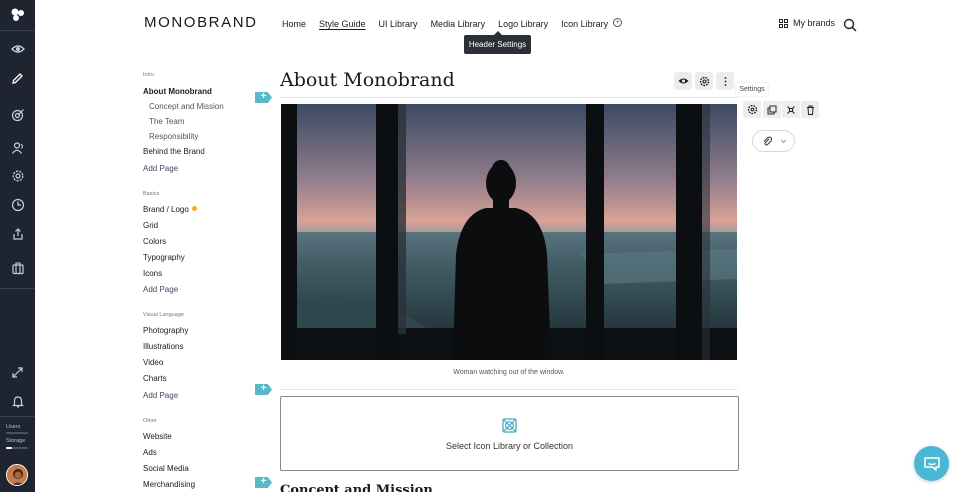 The image size is (960, 492). I want to click on sidebar-item-social-media: Social Media, so click(166, 468).